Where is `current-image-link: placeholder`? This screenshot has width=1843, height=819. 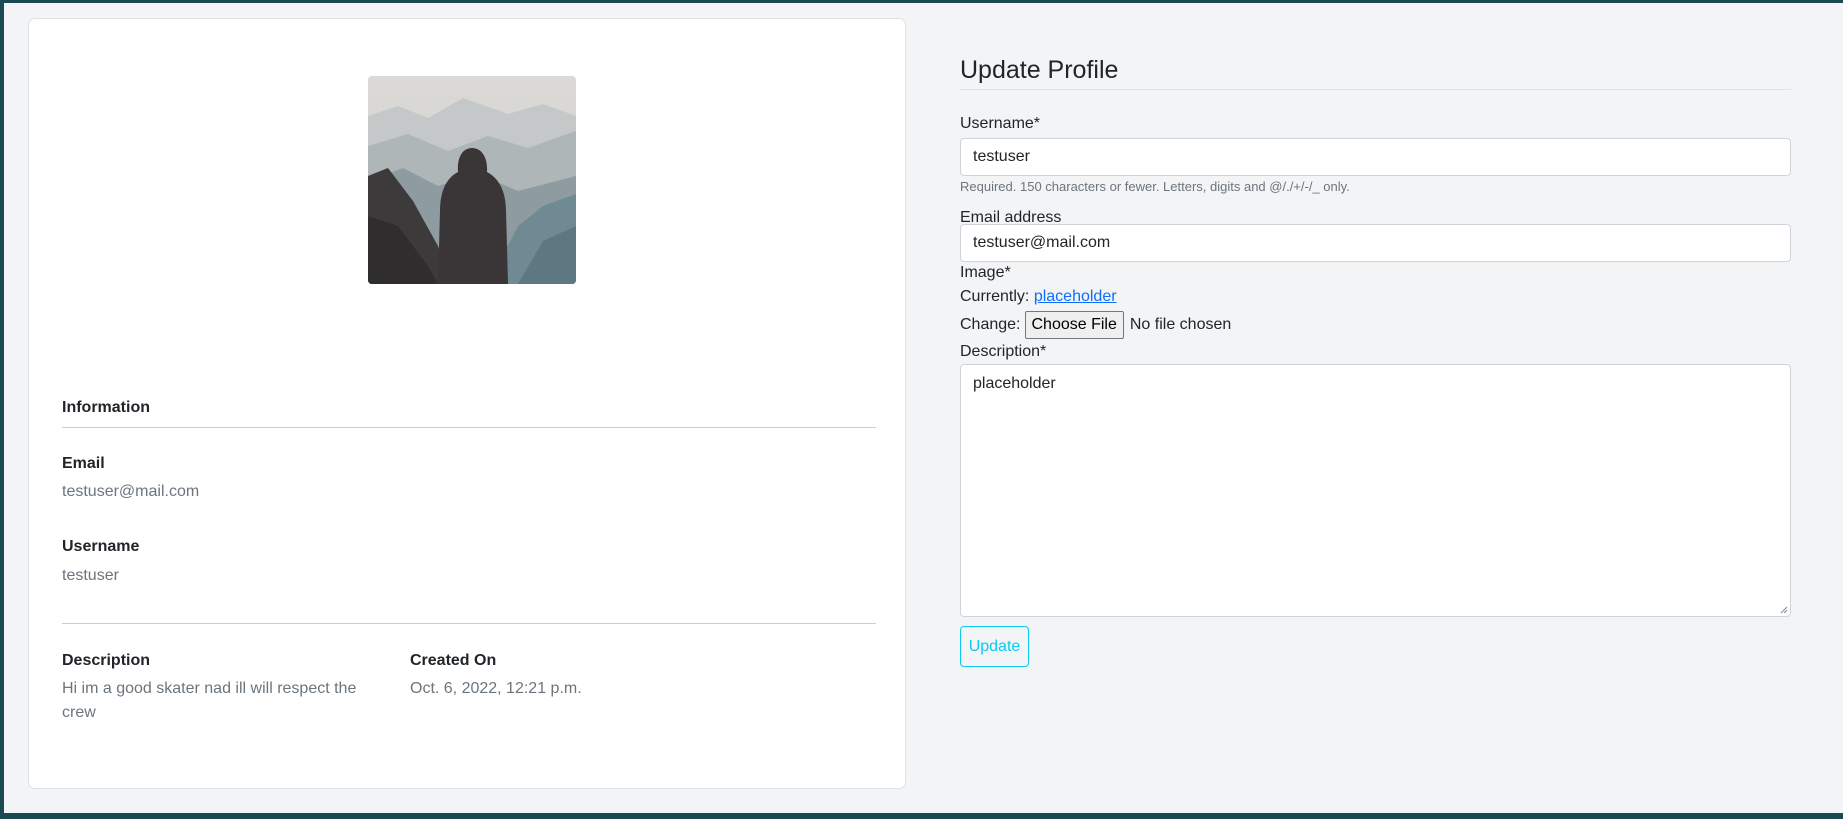
current-image-link: placeholder is located at coordinates (1075, 296).